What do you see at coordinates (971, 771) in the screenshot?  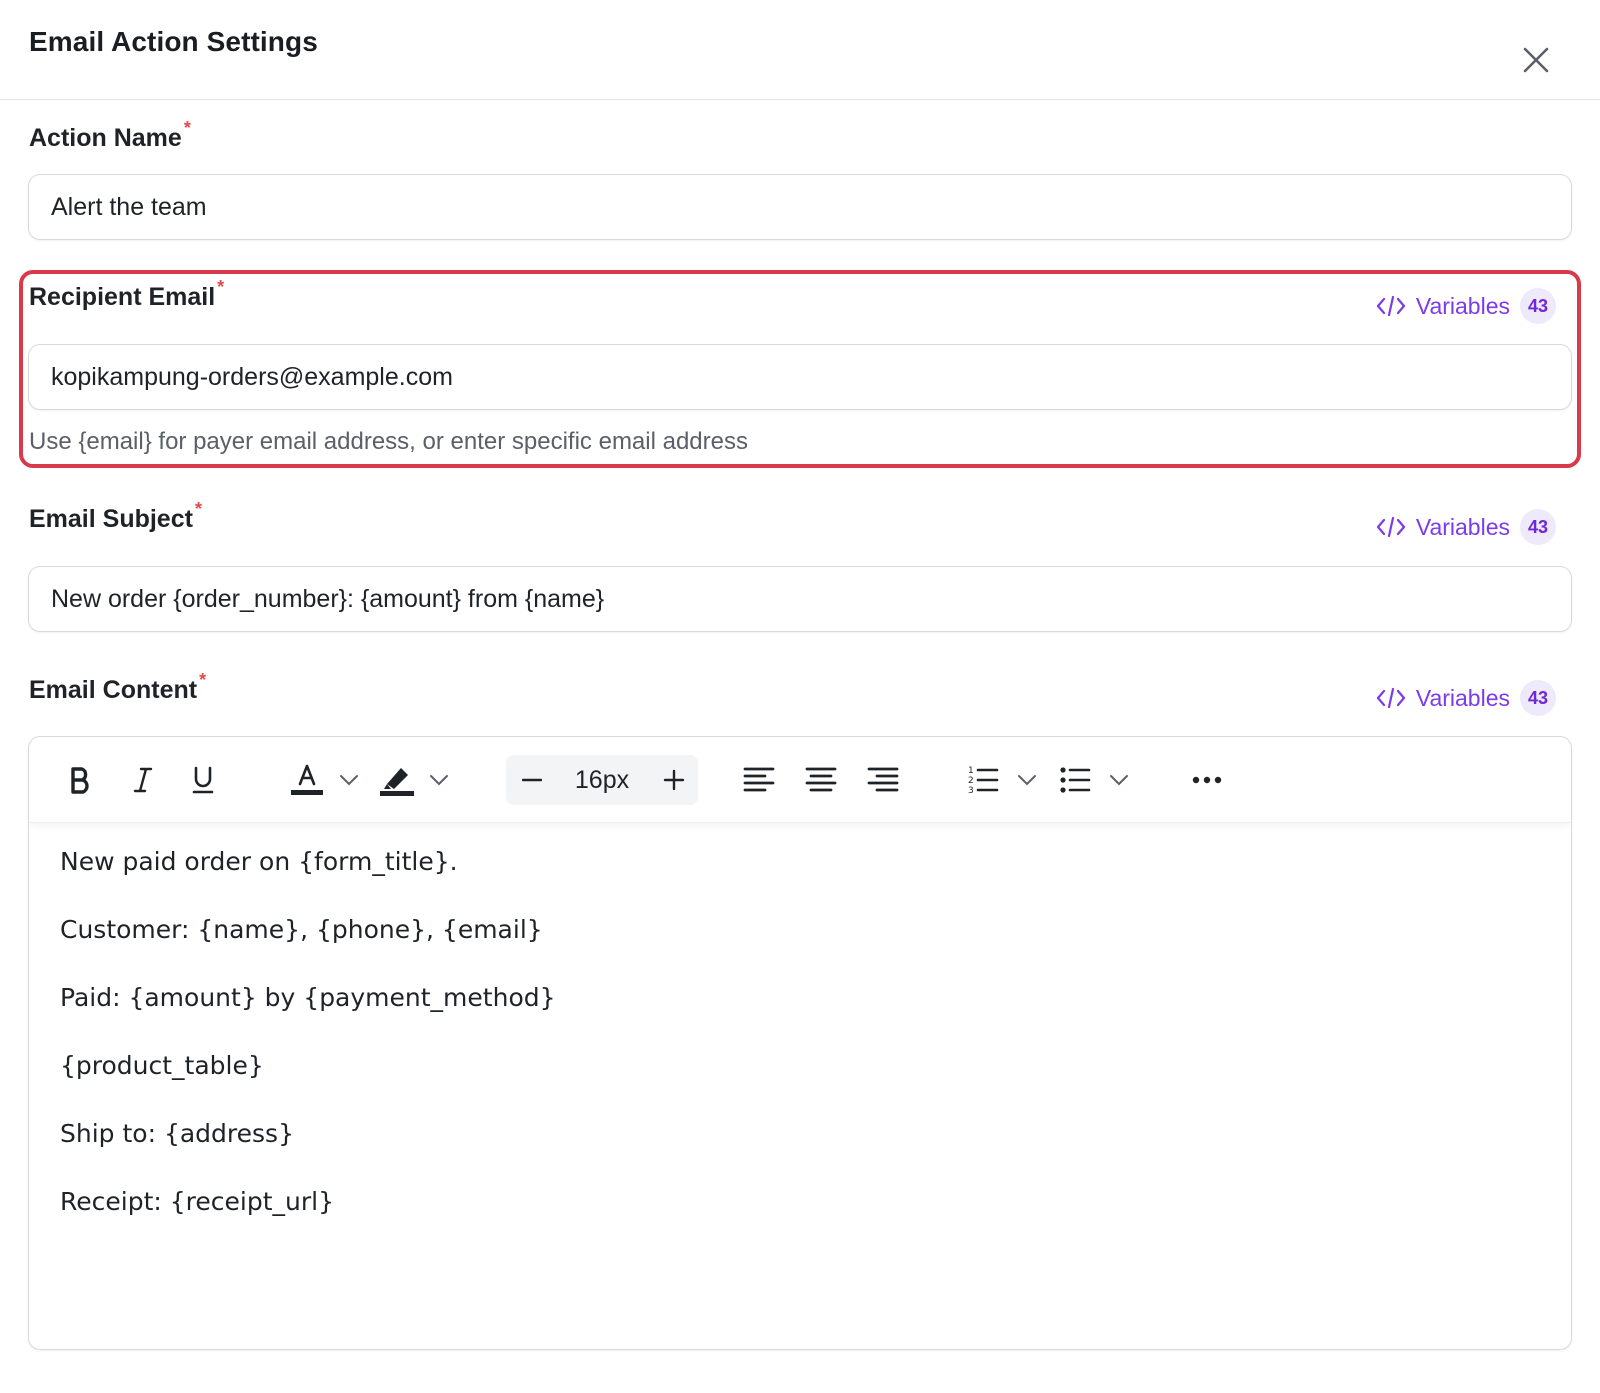 I see `svg-text: 1` at bounding box center [971, 771].